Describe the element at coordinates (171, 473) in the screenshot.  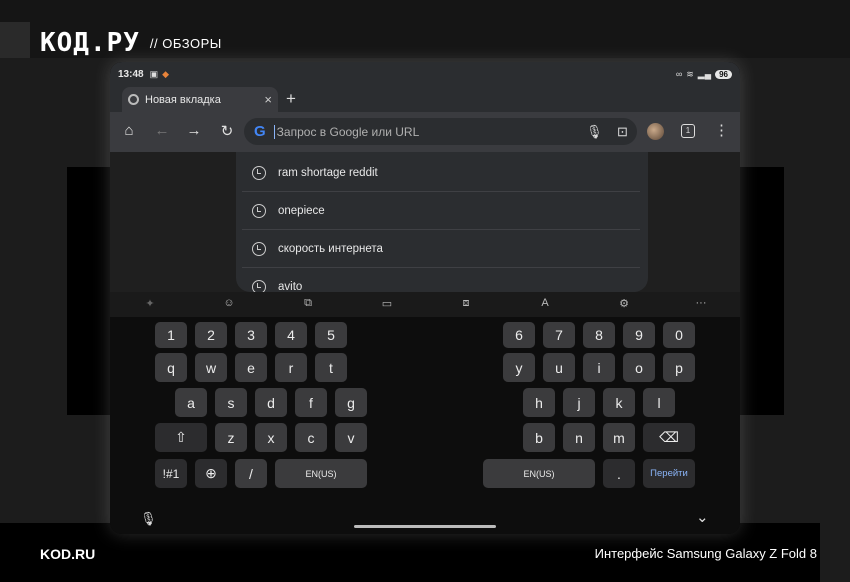
I see `symbols-key: !#1` at that location.